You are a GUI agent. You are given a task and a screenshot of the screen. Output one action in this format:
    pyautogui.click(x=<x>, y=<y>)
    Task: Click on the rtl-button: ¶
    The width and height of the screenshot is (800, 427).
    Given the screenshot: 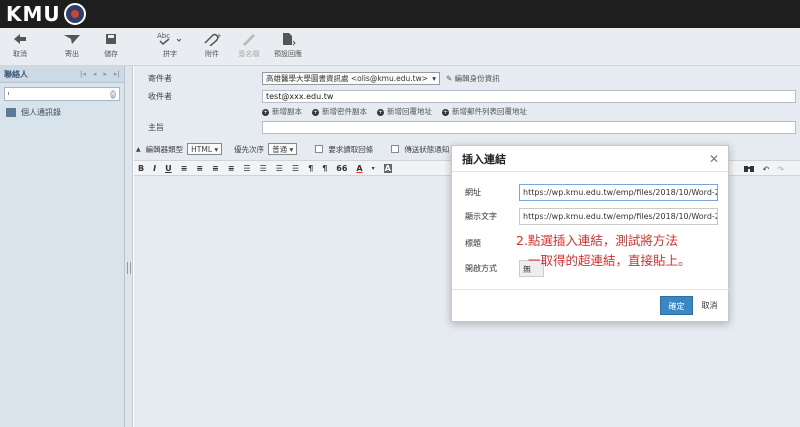 What is the action you would take?
    pyautogui.click(x=324, y=168)
    